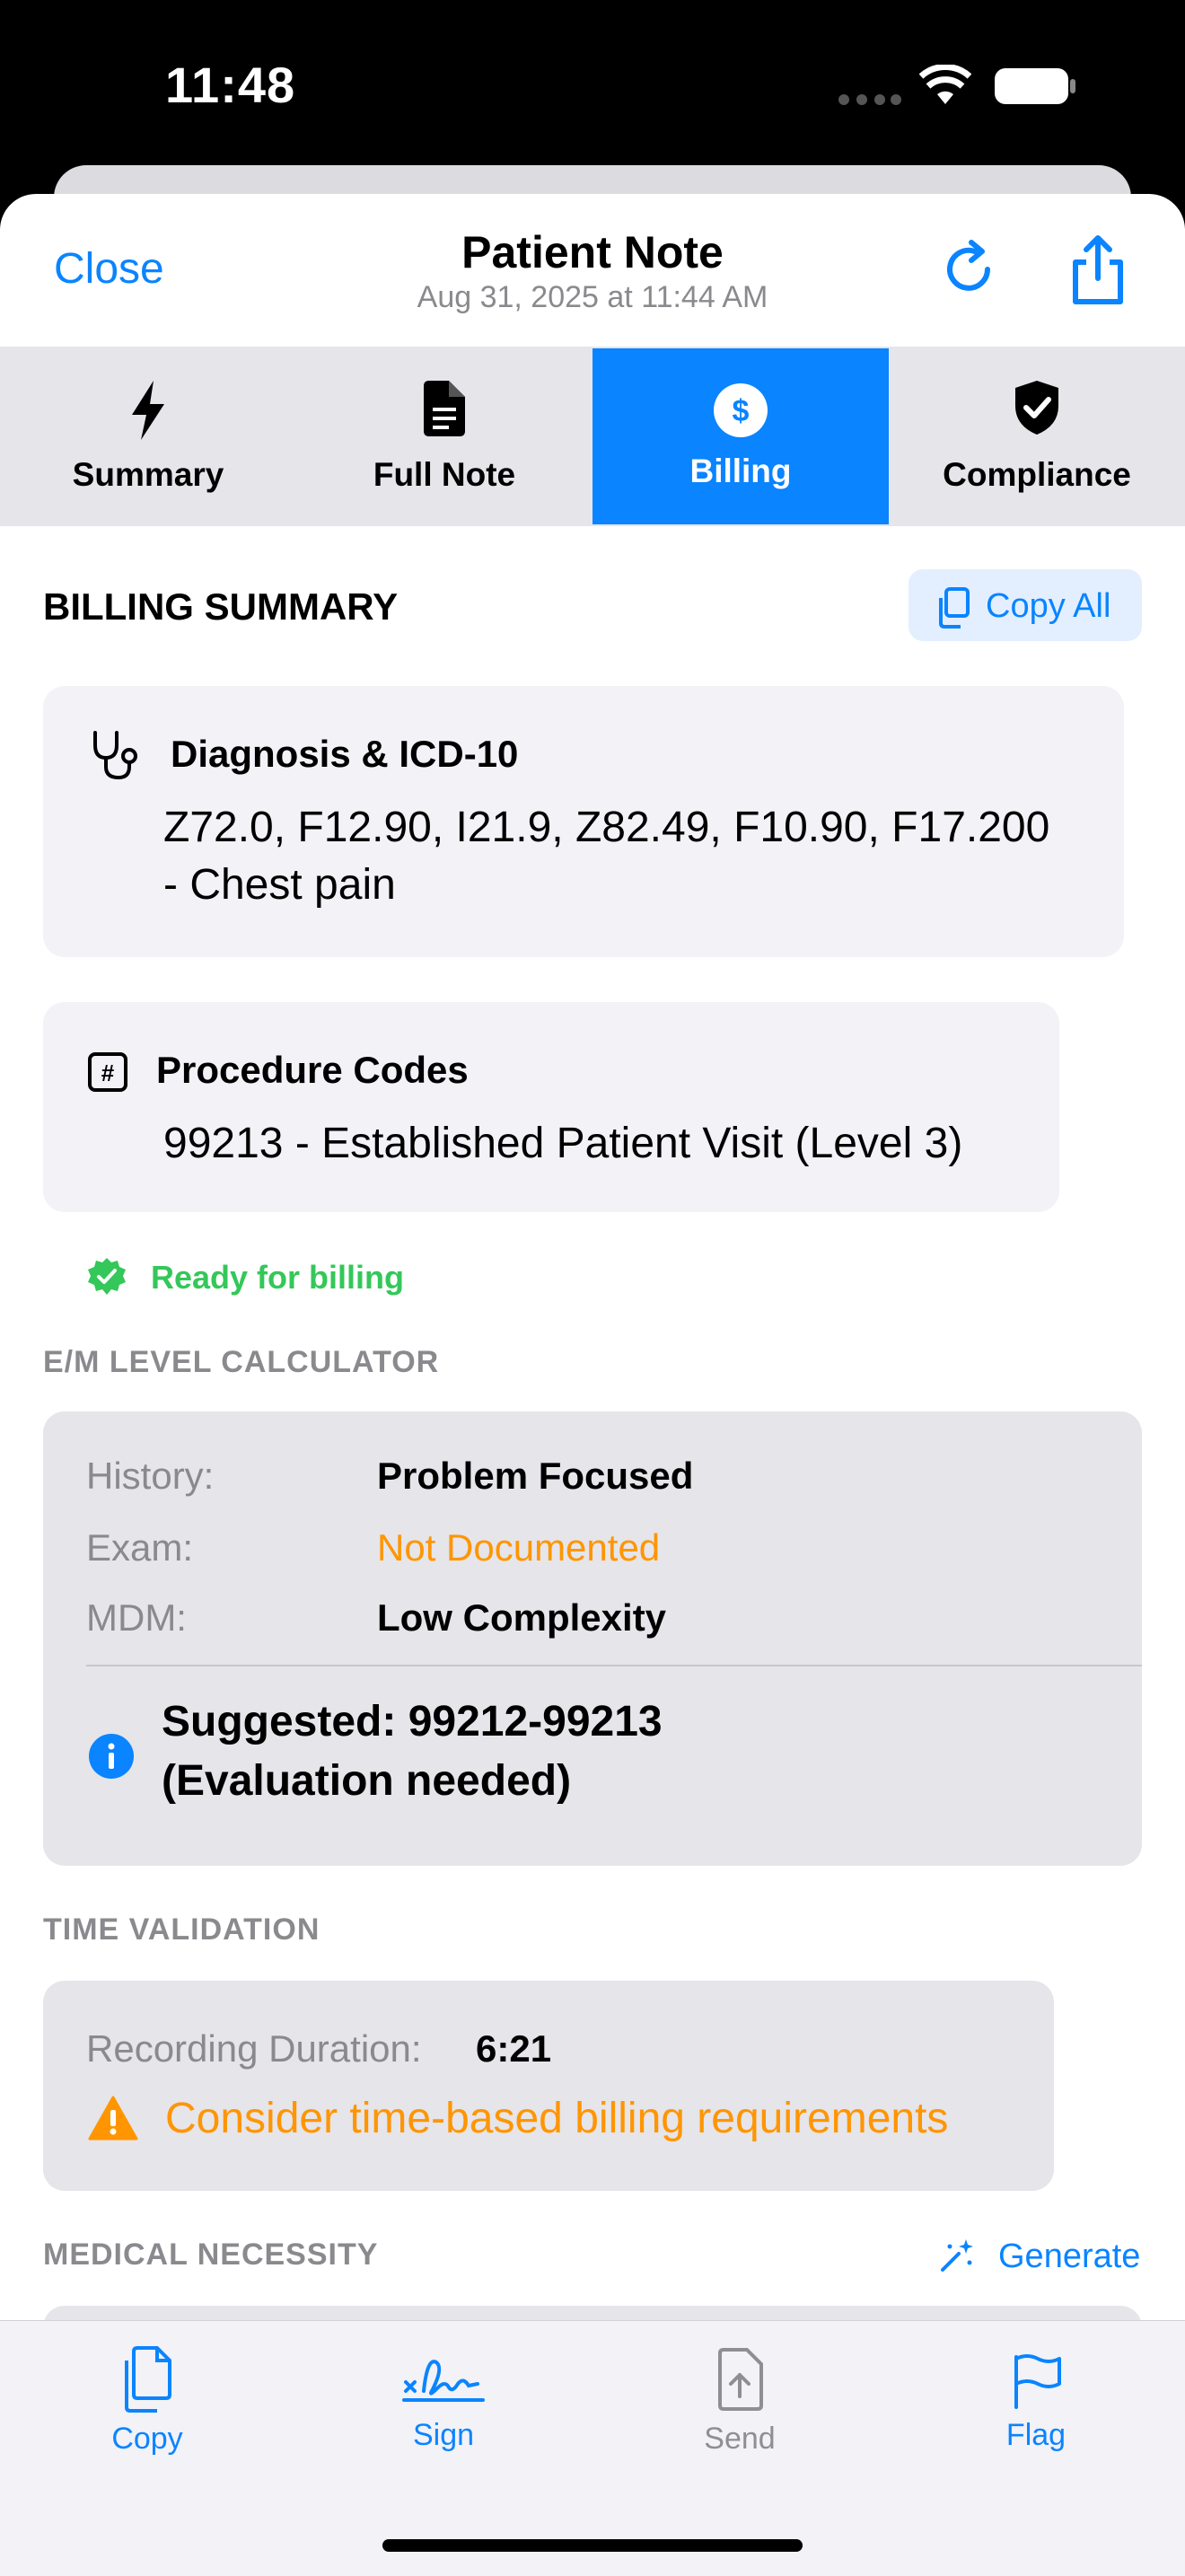  Describe the element at coordinates (1037, 410) in the screenshot. I see `shield-check-icon` at that location.